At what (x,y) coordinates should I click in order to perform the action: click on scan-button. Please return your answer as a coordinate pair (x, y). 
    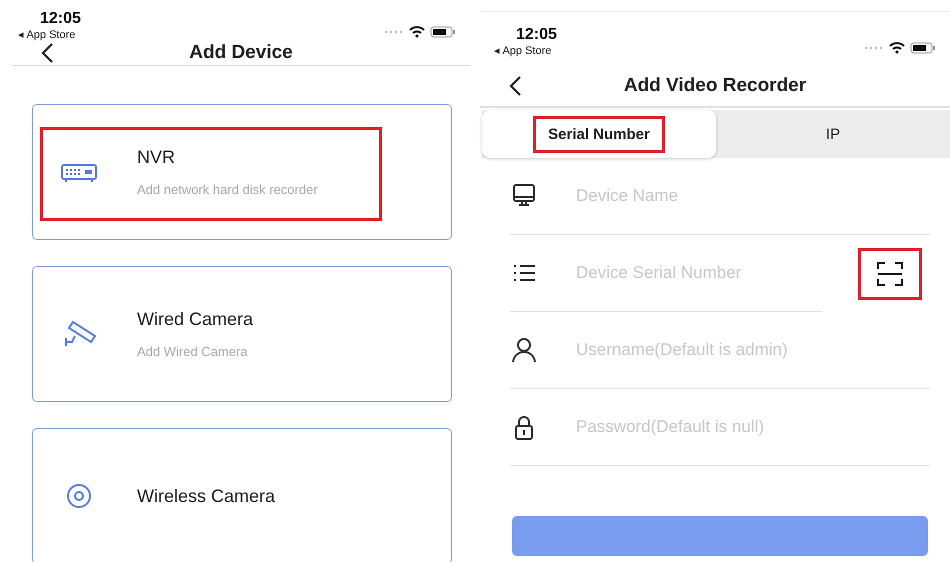
    Looking at the image, I should click on (890, 274).